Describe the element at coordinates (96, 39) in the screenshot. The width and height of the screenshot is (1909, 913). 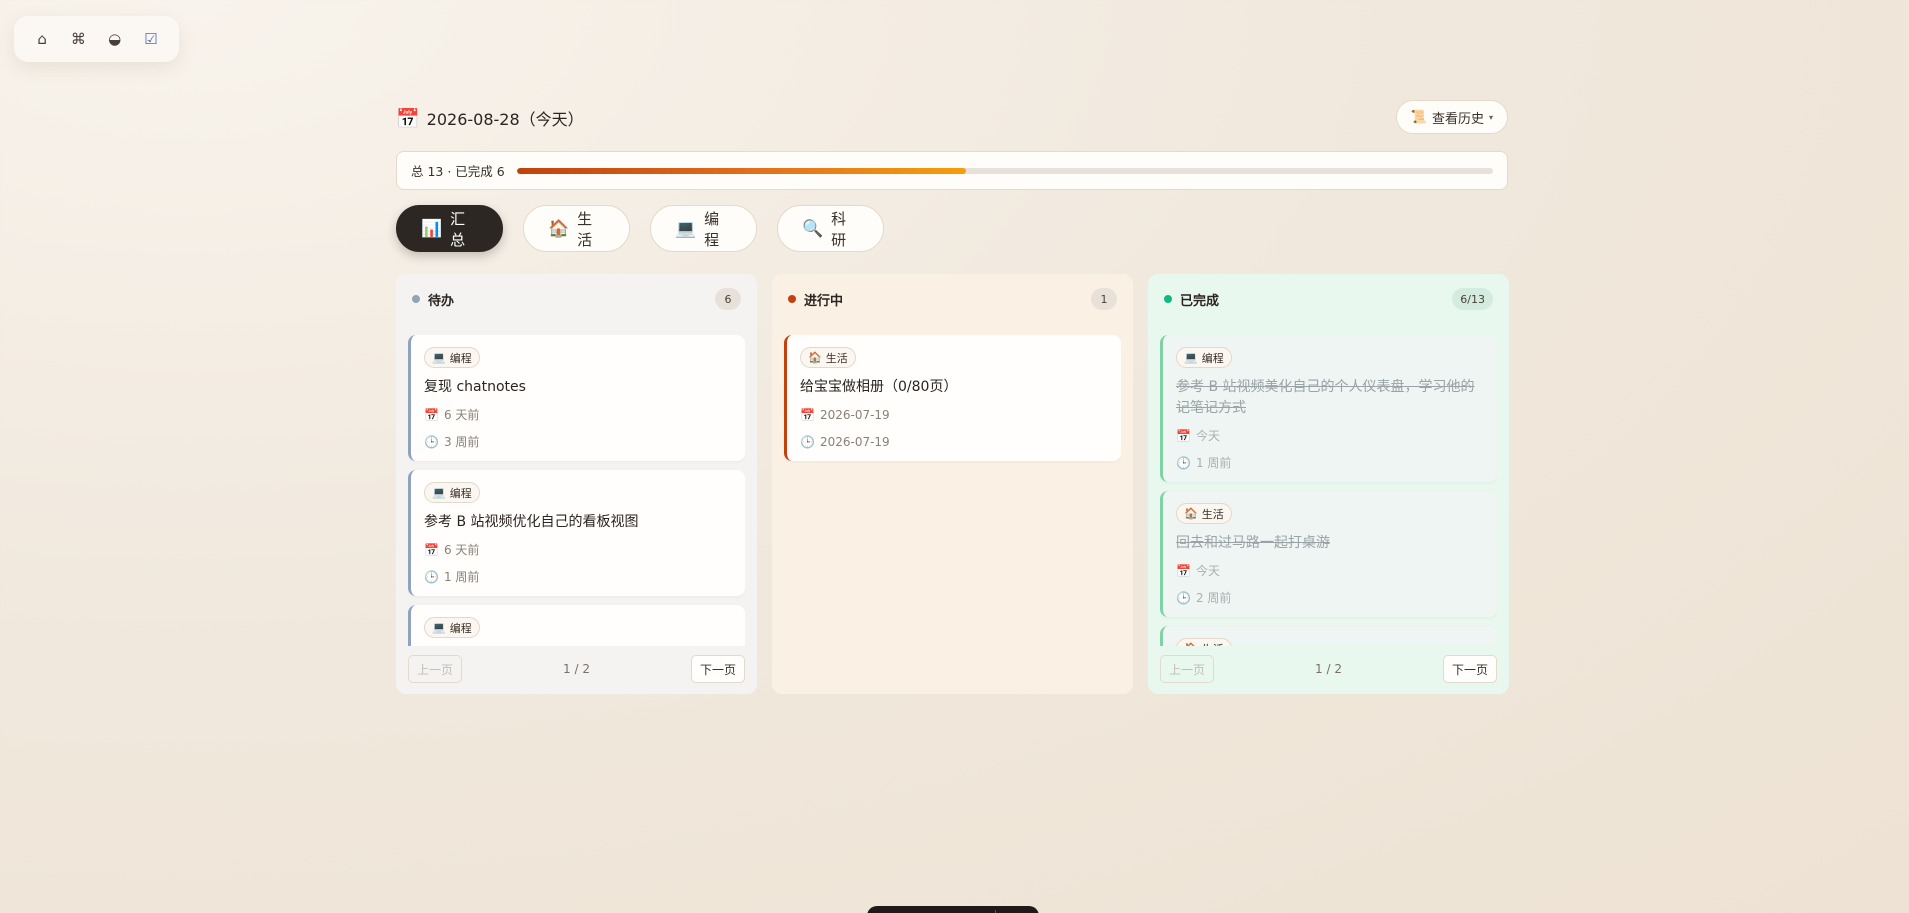
I see `floating-nav: ⌂ ⌘ ◒ ☑` at that location.